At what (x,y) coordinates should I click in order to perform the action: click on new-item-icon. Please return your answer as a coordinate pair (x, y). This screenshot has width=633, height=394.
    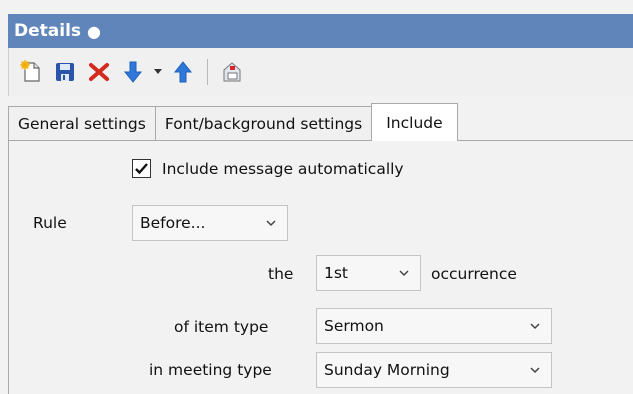
    Looking at the image, I should click on (30, 71).